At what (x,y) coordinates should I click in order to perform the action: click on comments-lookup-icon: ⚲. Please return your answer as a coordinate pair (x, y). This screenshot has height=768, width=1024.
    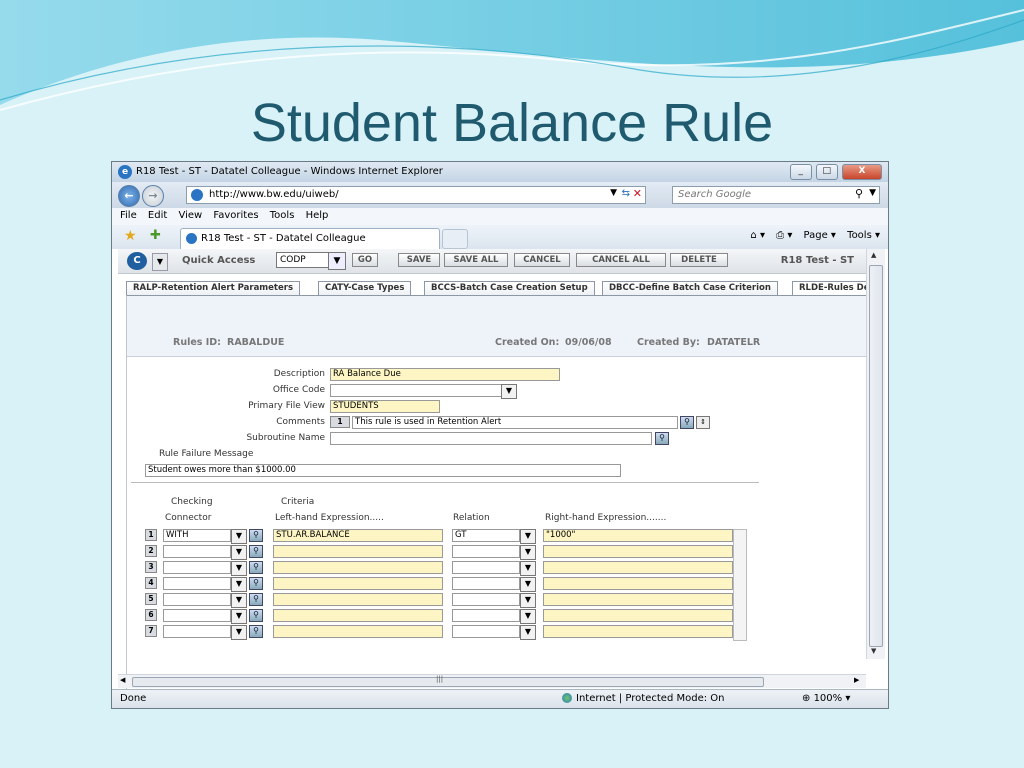
    Looking at the image, I should click on (687, 422).